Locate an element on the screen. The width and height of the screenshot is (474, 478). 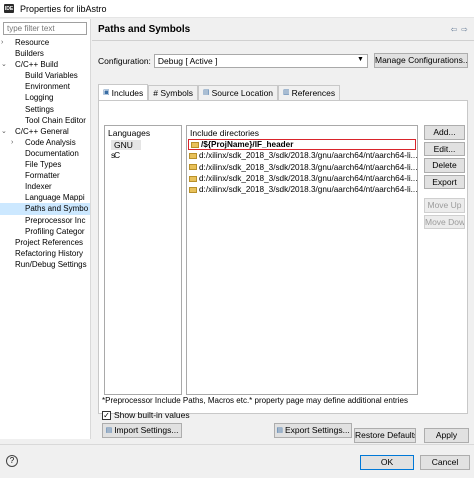
configuration-select: Debug [ Active ] ▼ is located at coordinates (260, 61).